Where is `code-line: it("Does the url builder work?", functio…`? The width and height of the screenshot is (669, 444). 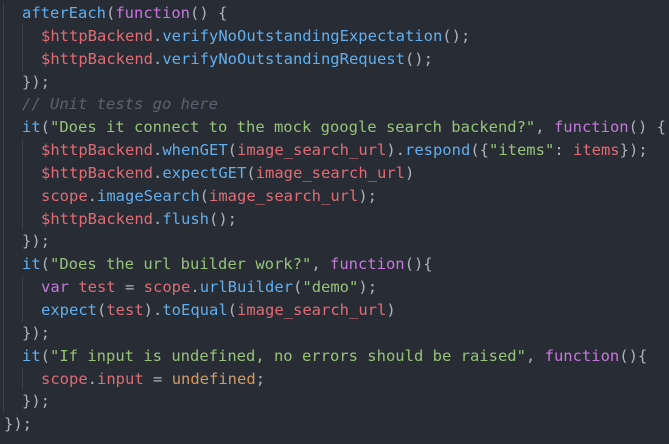 code-line: it("Does the url builder work?", functio… is located at coordinates (334, 265).